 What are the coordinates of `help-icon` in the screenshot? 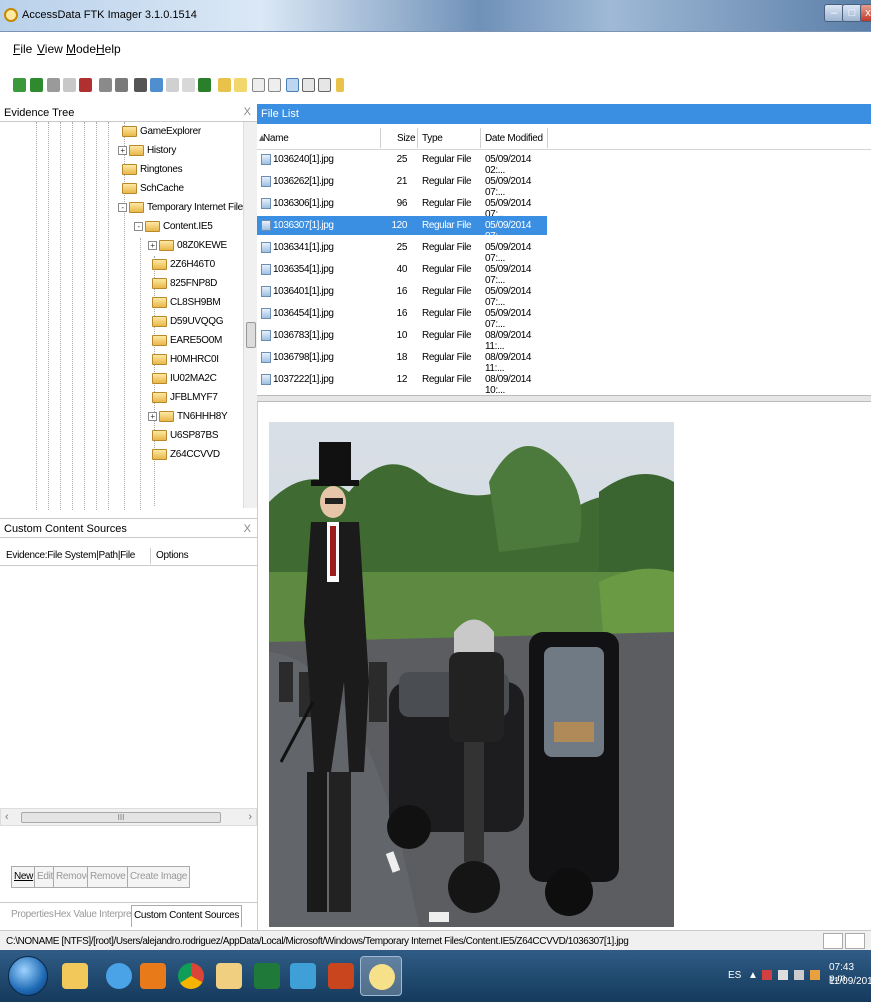 It's located at (340, 85).